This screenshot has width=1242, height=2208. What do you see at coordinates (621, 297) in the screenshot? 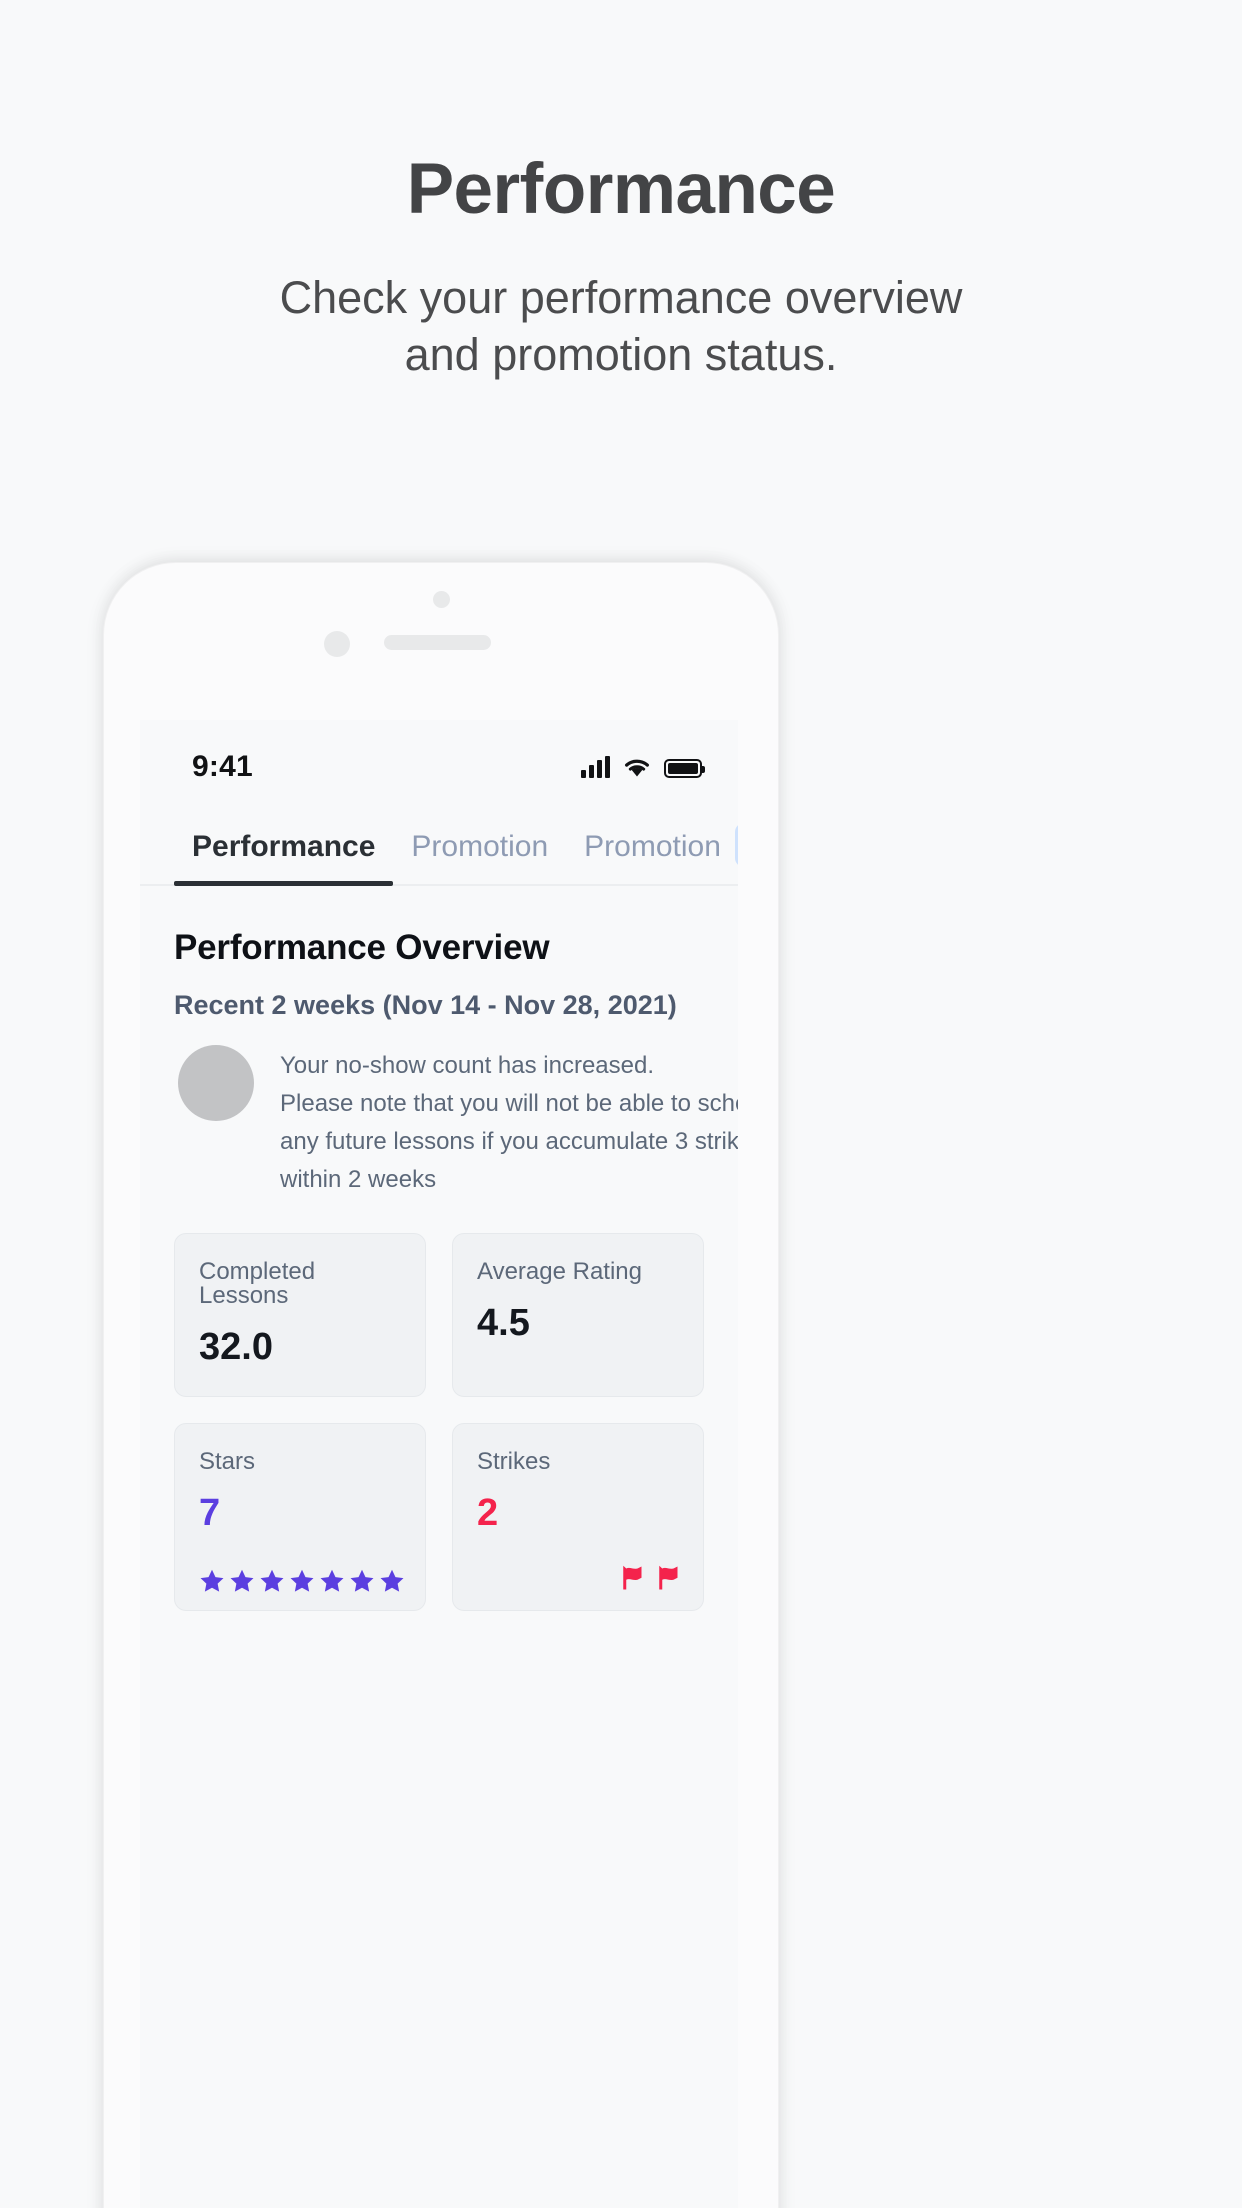
I see `page-subtitle-line-1: Check your performance overview` at bounding box center [621, 297].